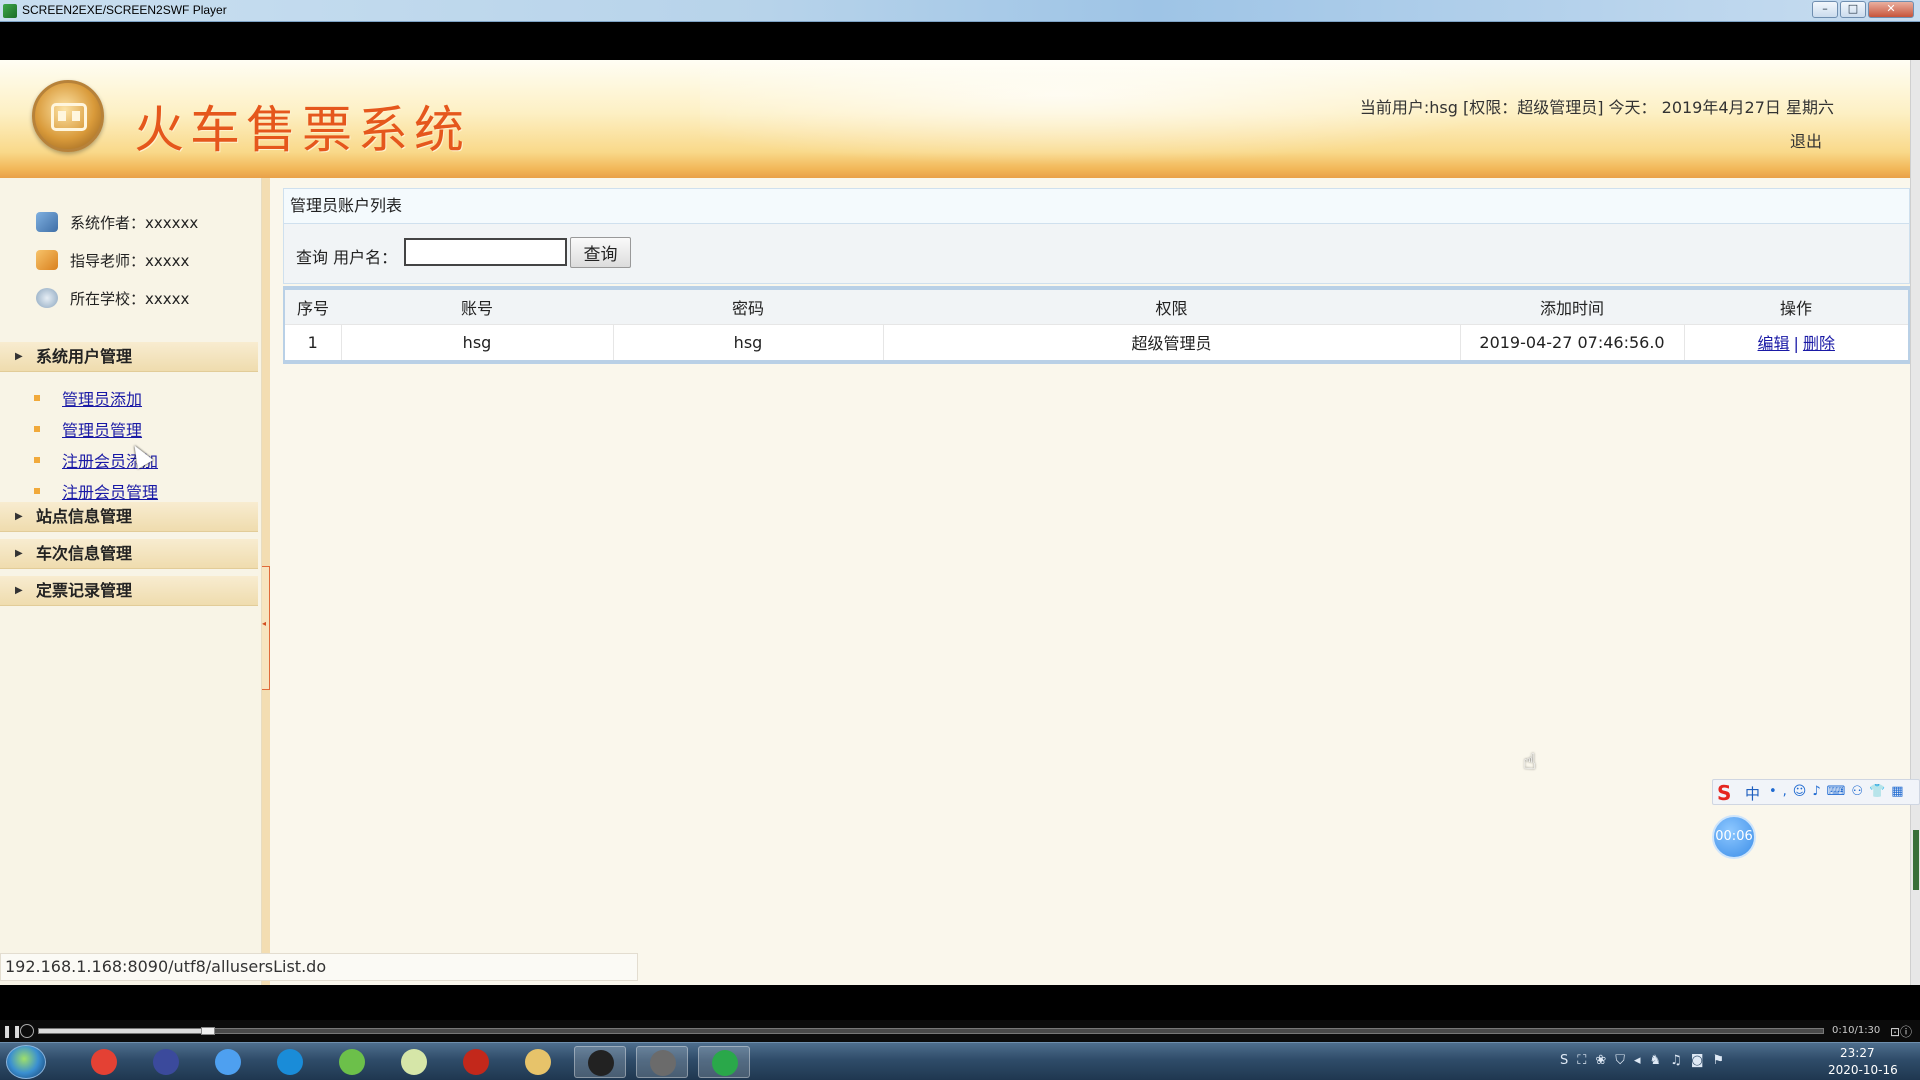 The width and height of the screenshot is (1920, 1080). I want to click on profile-teacher: 指导老师：xxxxx, so click(112, 260).